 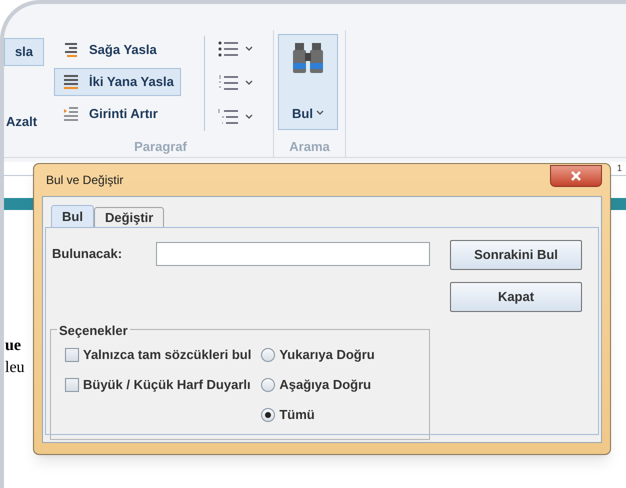 I want to click on indent-button: Girinti Artır, so click(x=109, y=114).